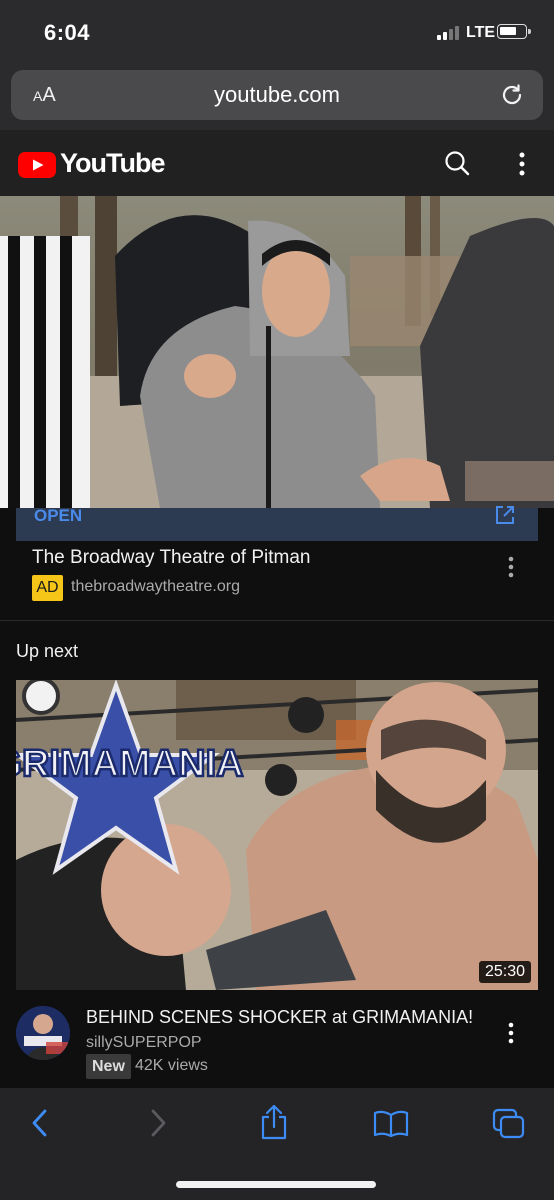 The width and height of the screenshot is (554, 1200). What do you see at coordinates (276, 1184) in the screenshot?
I see `home-indicator` at bounding box center [276, 1184].